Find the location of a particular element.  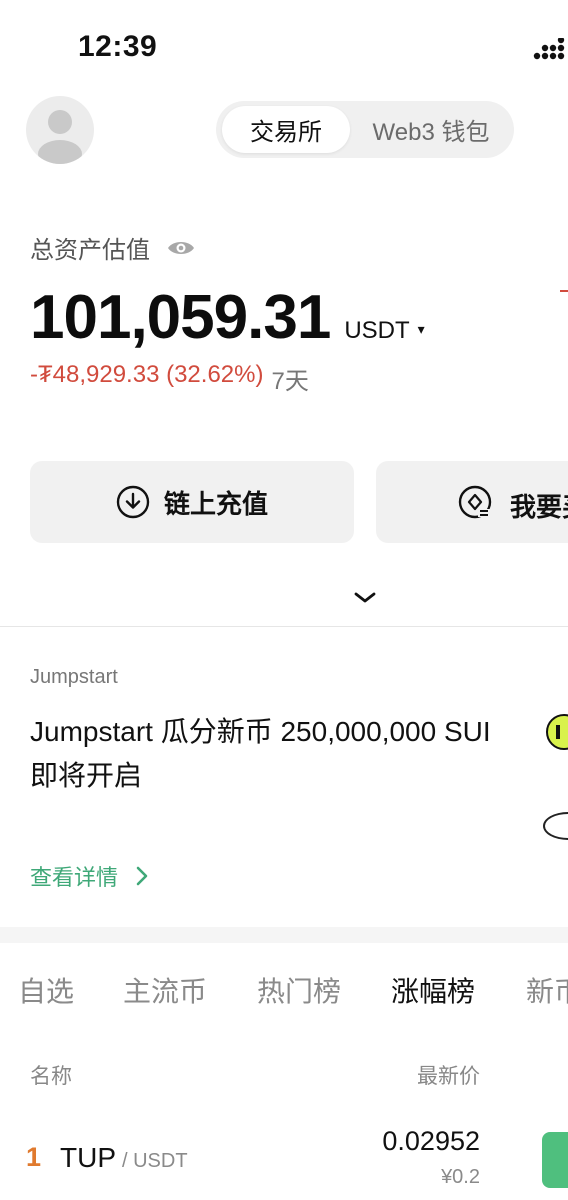

view-details-label: 查看详情 is located at coordinates (74, 877).